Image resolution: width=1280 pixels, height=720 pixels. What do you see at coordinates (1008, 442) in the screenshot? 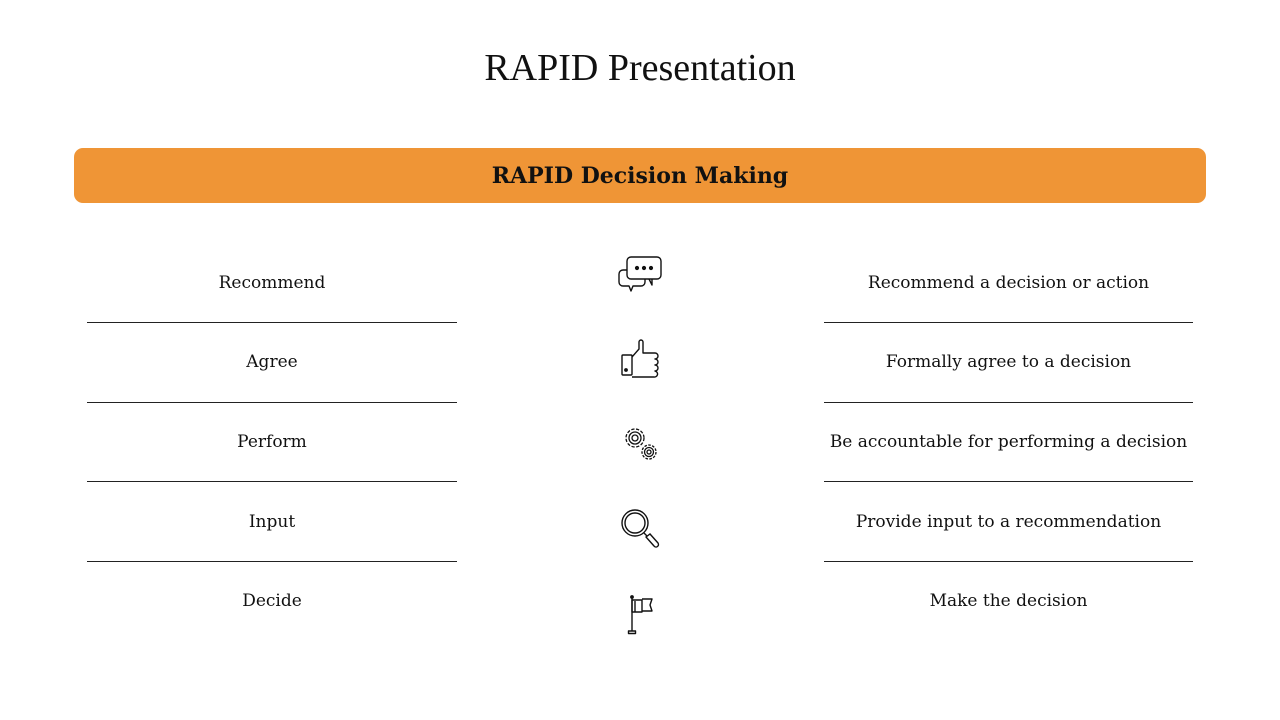
I see `role-description: Be accountable for performing a decision` at bounding box center [1008, 442].